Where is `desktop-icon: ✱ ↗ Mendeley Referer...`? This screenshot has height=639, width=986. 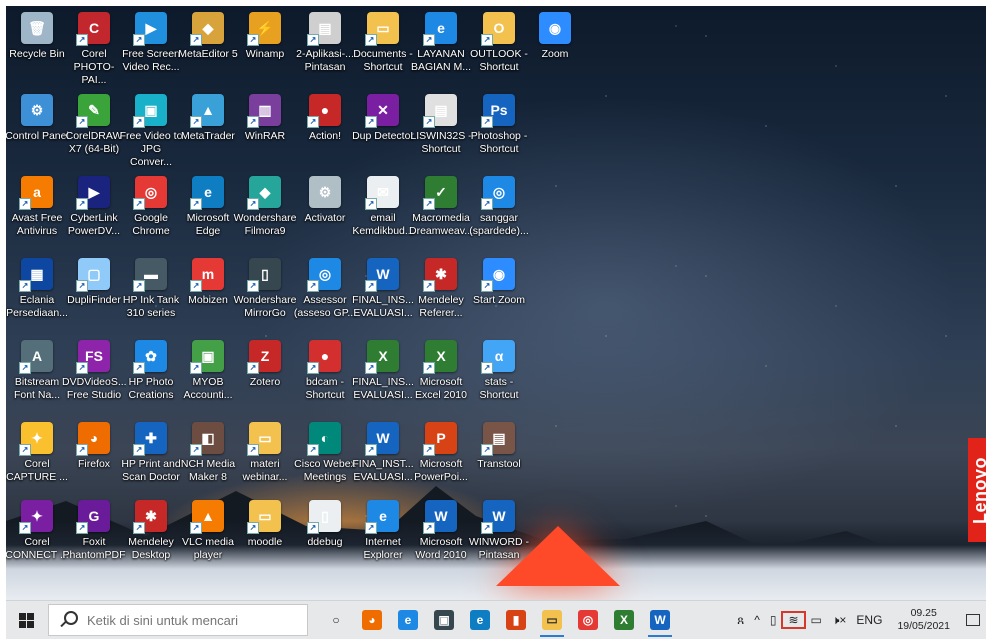
desktop-icon: ✱ ↗ Mendeley Referer... is located at coordinates (441, 298).